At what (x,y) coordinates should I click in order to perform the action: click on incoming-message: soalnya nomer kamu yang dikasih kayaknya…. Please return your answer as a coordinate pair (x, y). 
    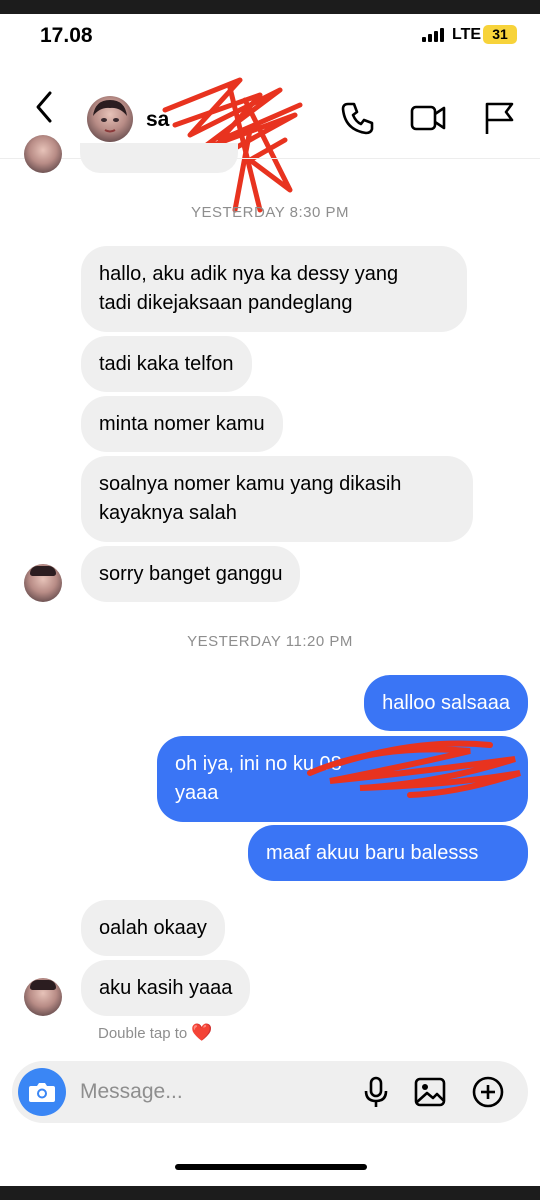
    Looking at the image, I should click on (277, 499).